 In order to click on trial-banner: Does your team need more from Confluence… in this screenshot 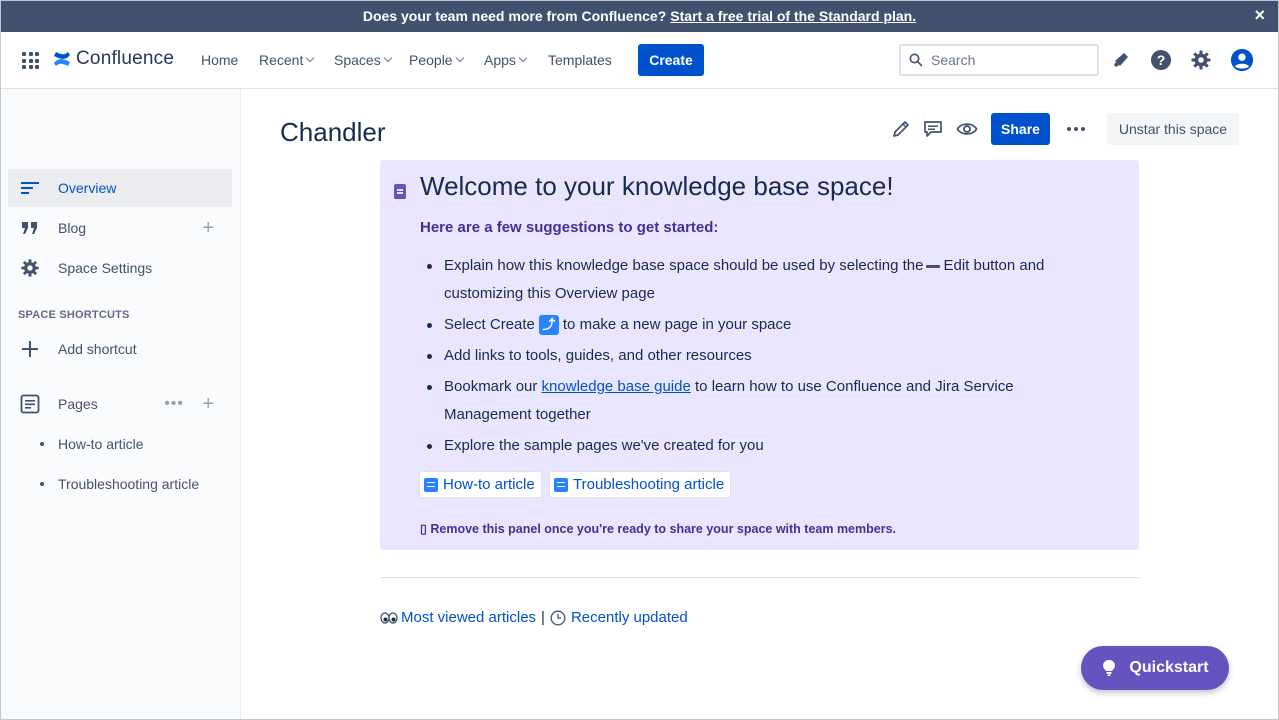, I will do `click(639, 16)`.